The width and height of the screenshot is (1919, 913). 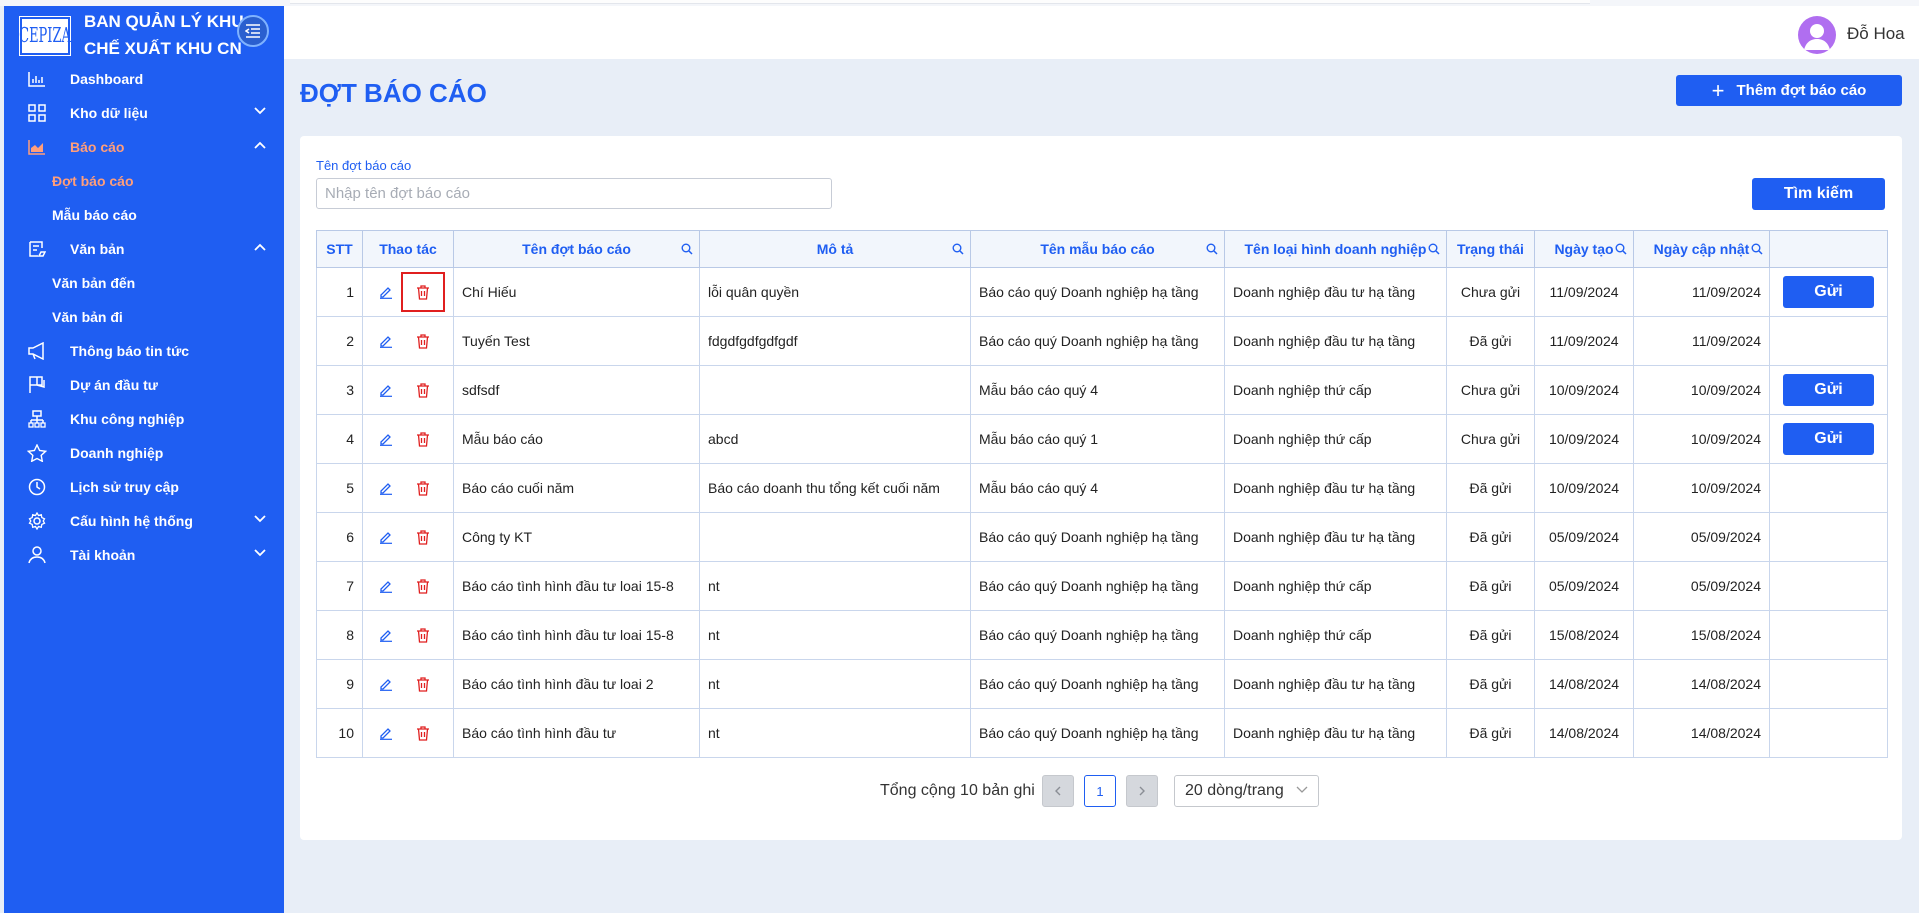 I want to click on cell-name: Báo cáo tình hình đầu tư loai 15-8, so click(x=576, y=635).